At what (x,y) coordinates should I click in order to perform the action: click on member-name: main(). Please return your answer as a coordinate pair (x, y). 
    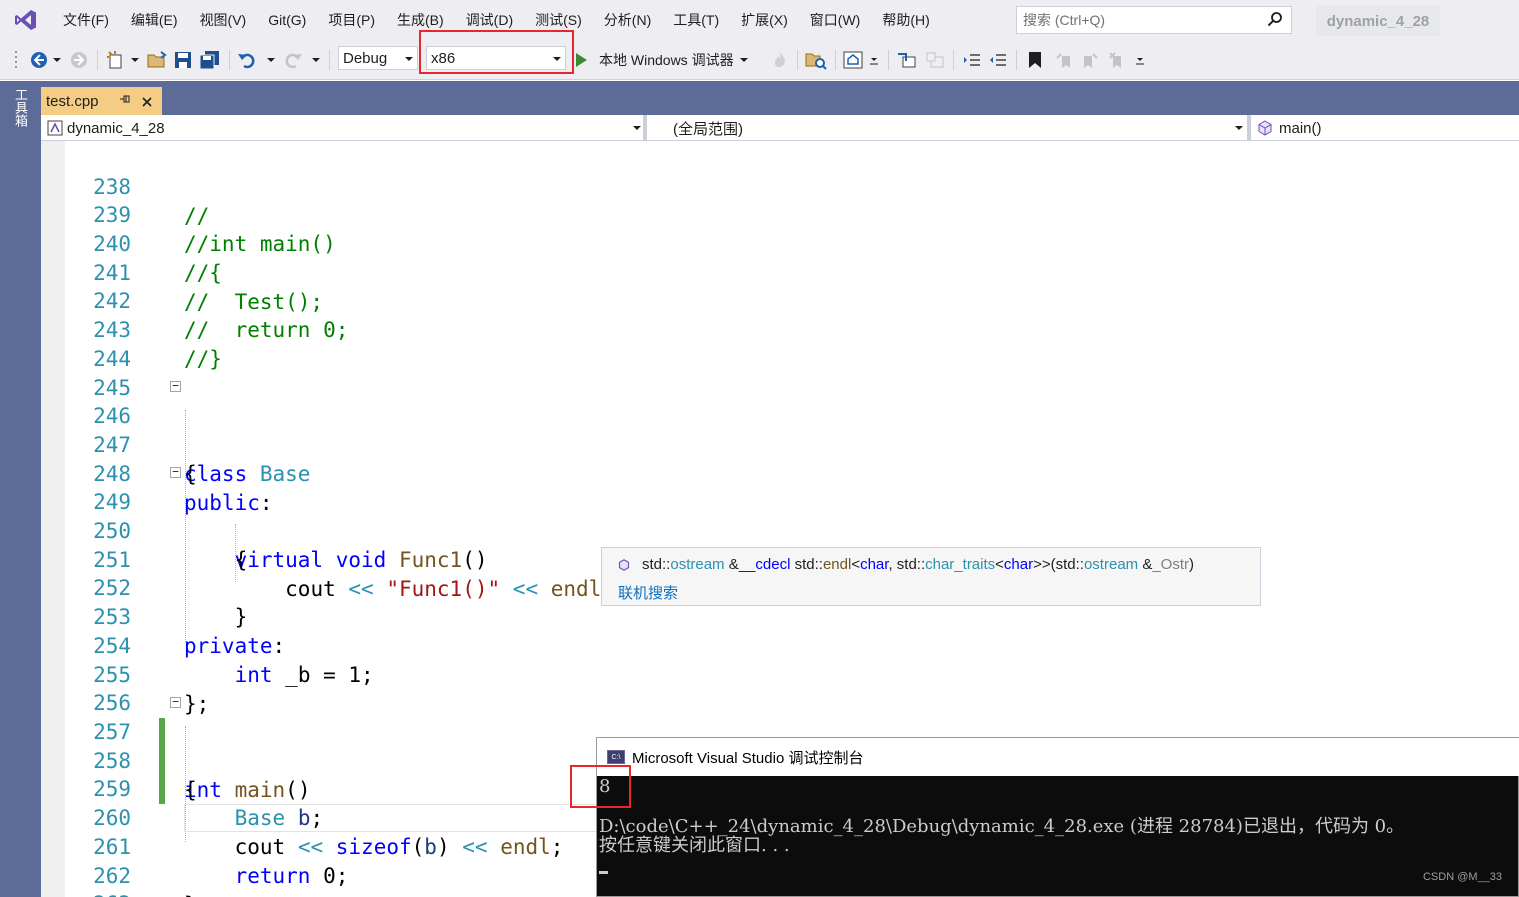
    Looking at the image, I should click on (1300, 128).